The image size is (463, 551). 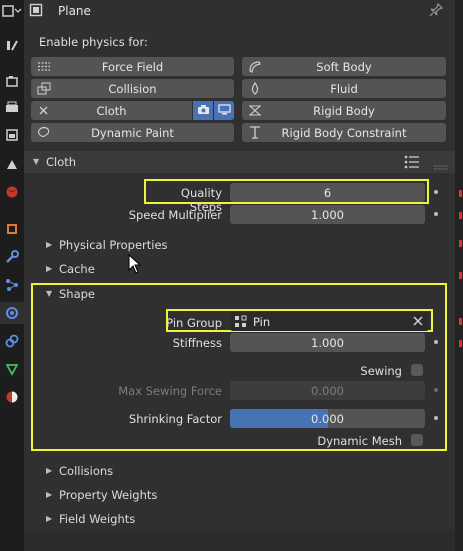 What do you see at coordinates (255, 112) in the screenshot?
I see `rigid-body-icon` at bounding box center [255, 112].